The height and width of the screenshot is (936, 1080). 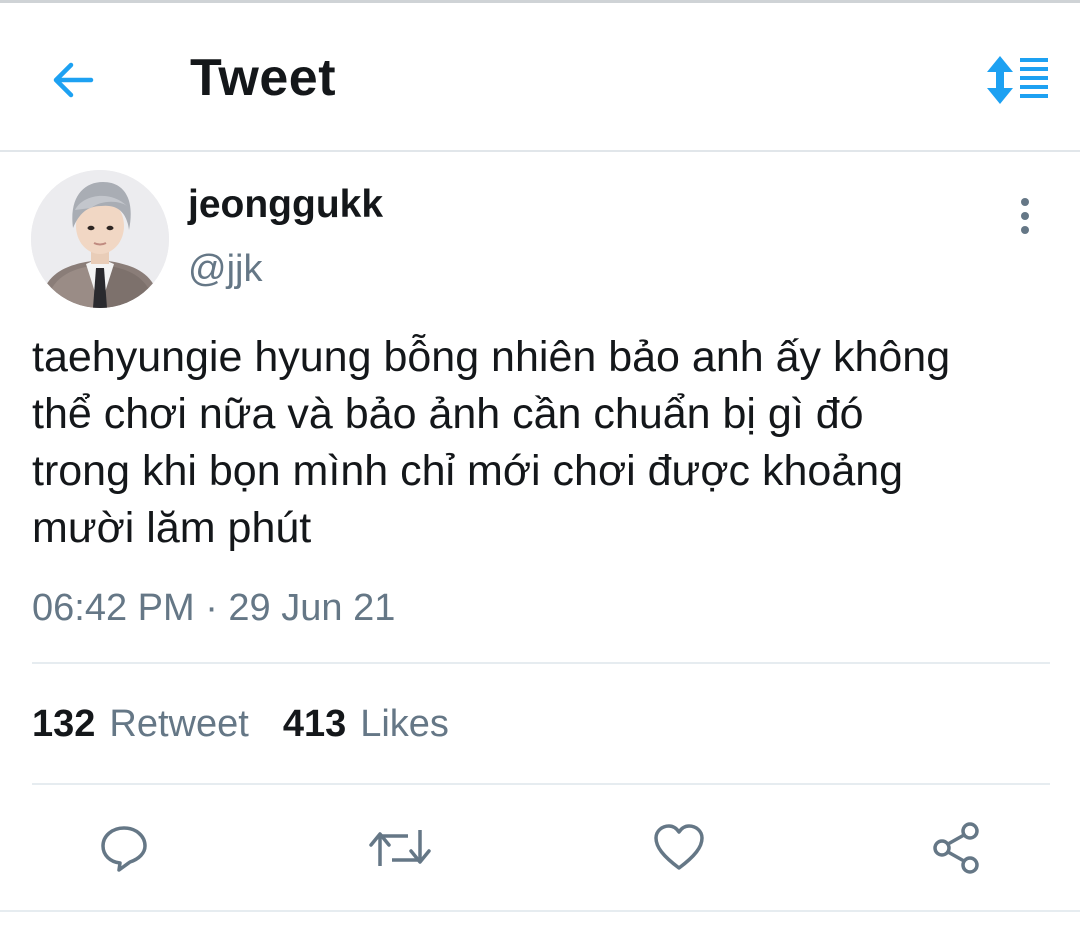 What do you see at coordinates (263, 78) in the screenshot?
I see `page-title: Tweet` at bounding box center [263, 78].